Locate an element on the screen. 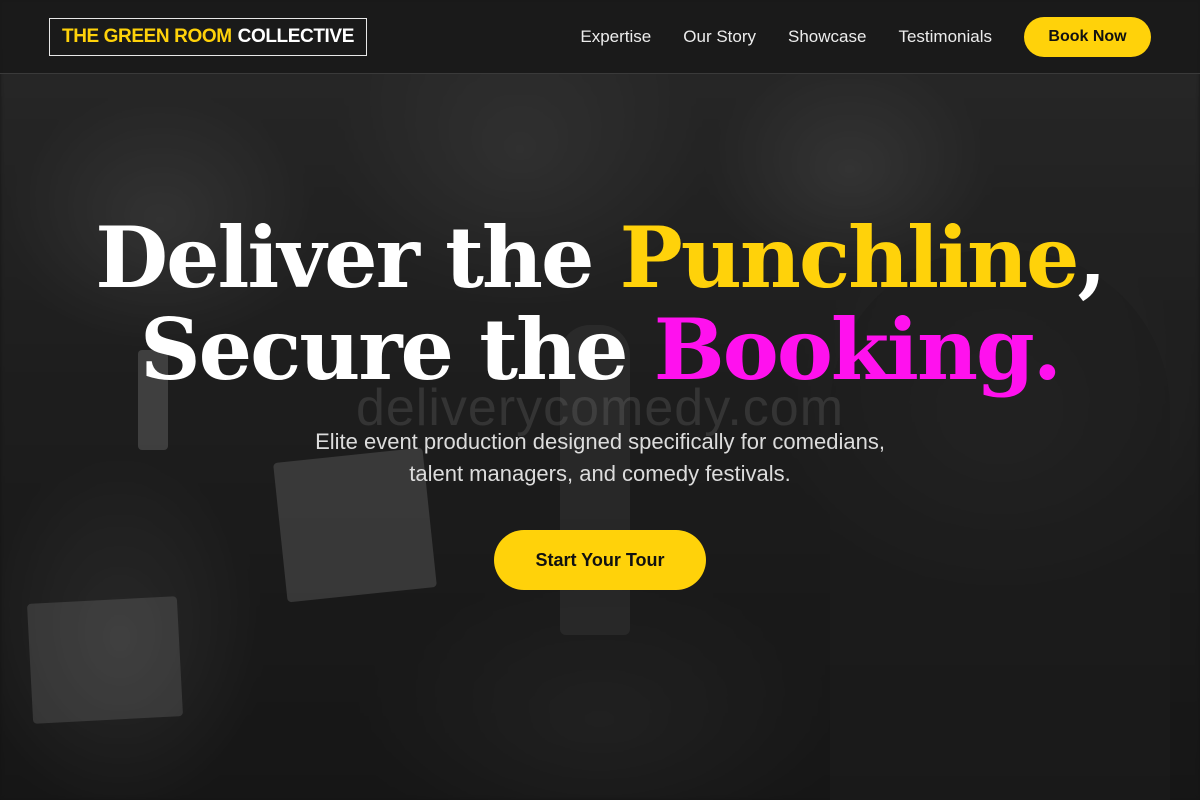 This screenshot has width=1200, height=800. nav-link-expertise: Expertise is located at coordinates (615, 37).